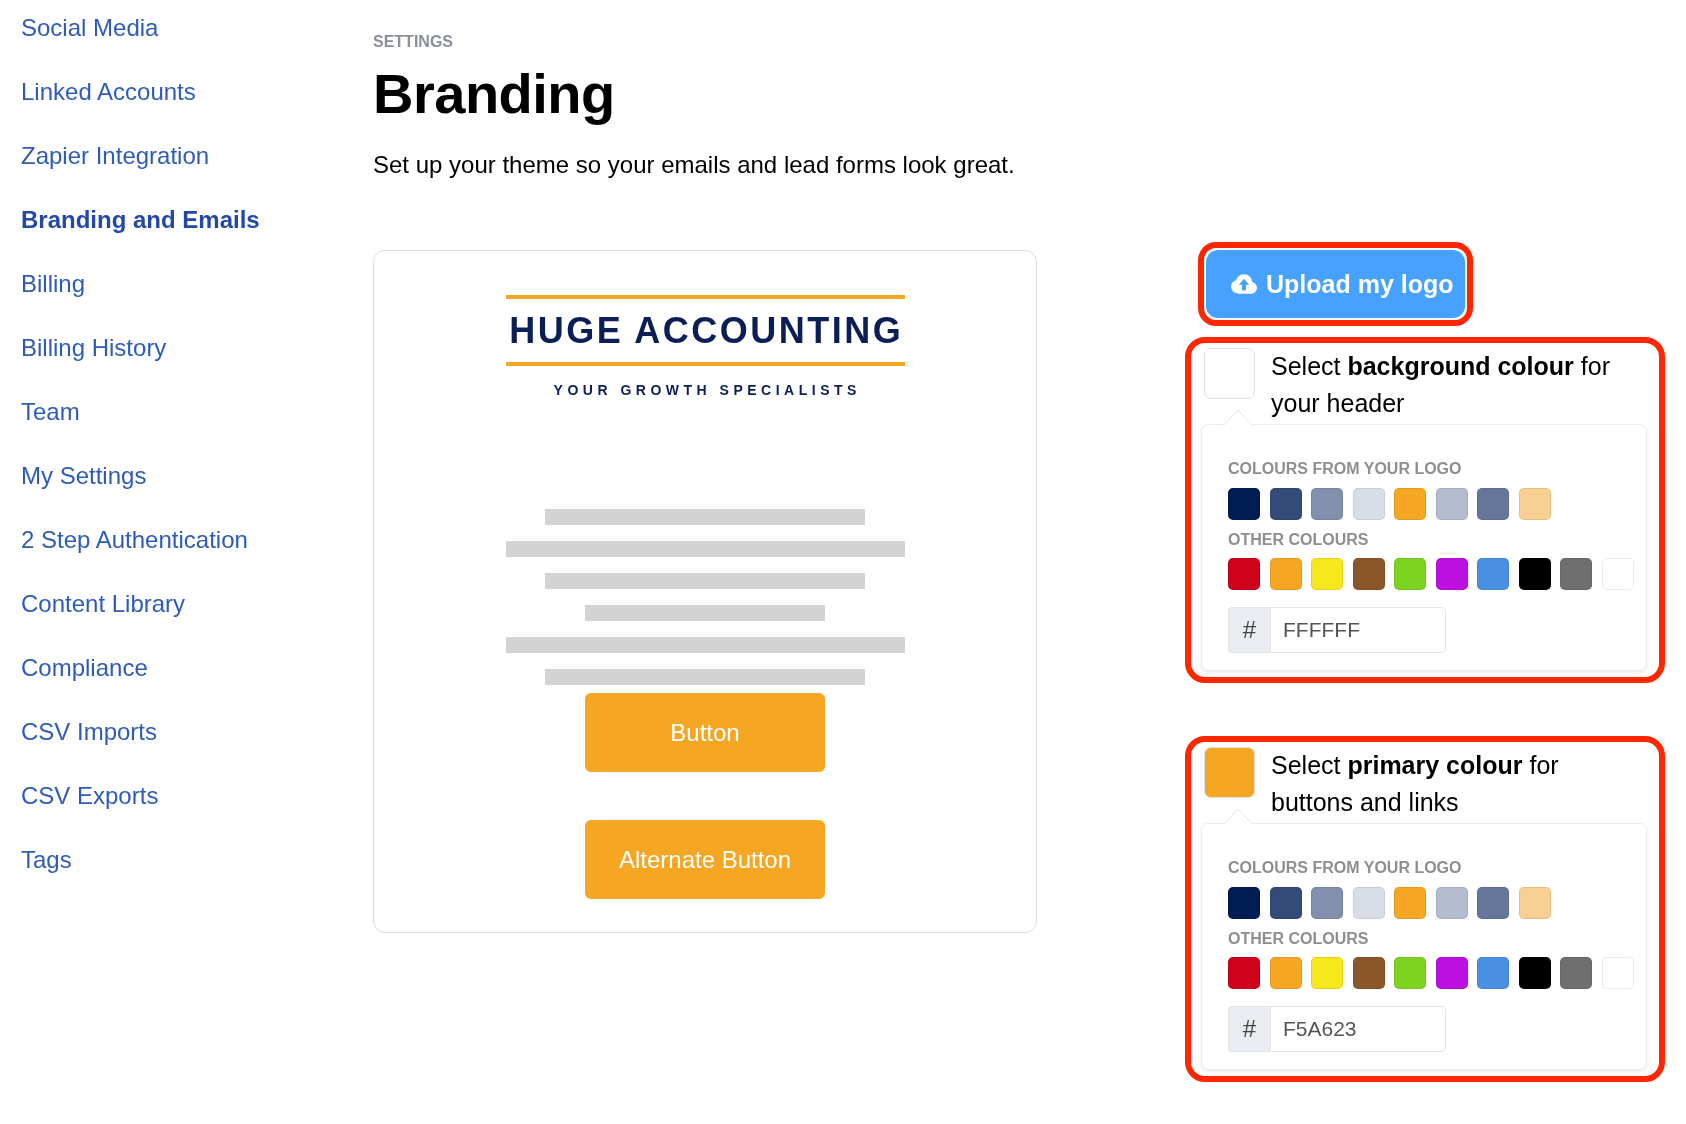 The width and height of the screenshot is (1686, 1124). What do you see at coordinates (53, 284) in the screenshot?
I see `sidebar-link: Billing` at bounding box center [53, 284].